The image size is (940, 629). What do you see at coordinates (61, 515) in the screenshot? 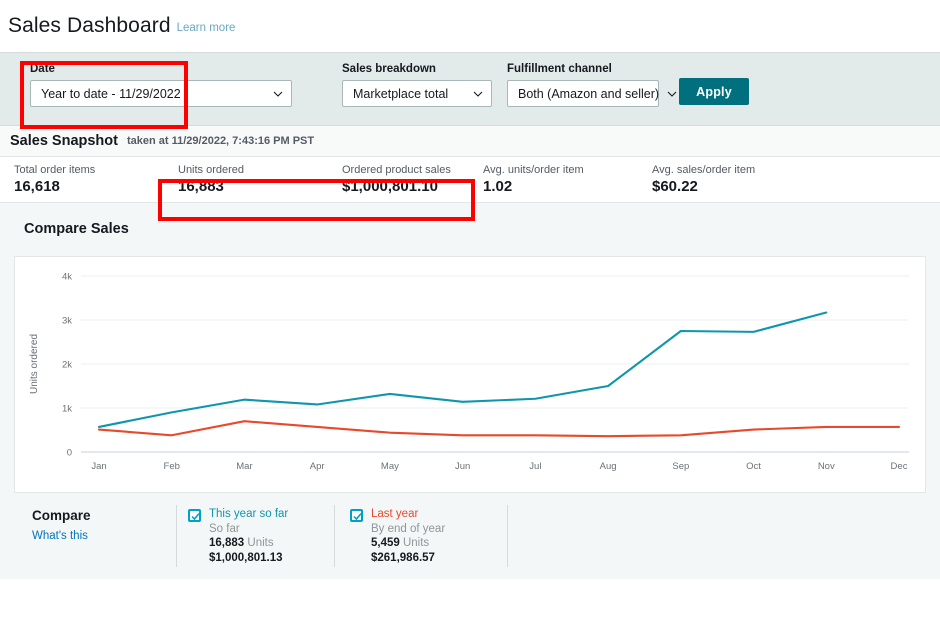
I see `compare-label: Compare` at bounding box center [61, 515].